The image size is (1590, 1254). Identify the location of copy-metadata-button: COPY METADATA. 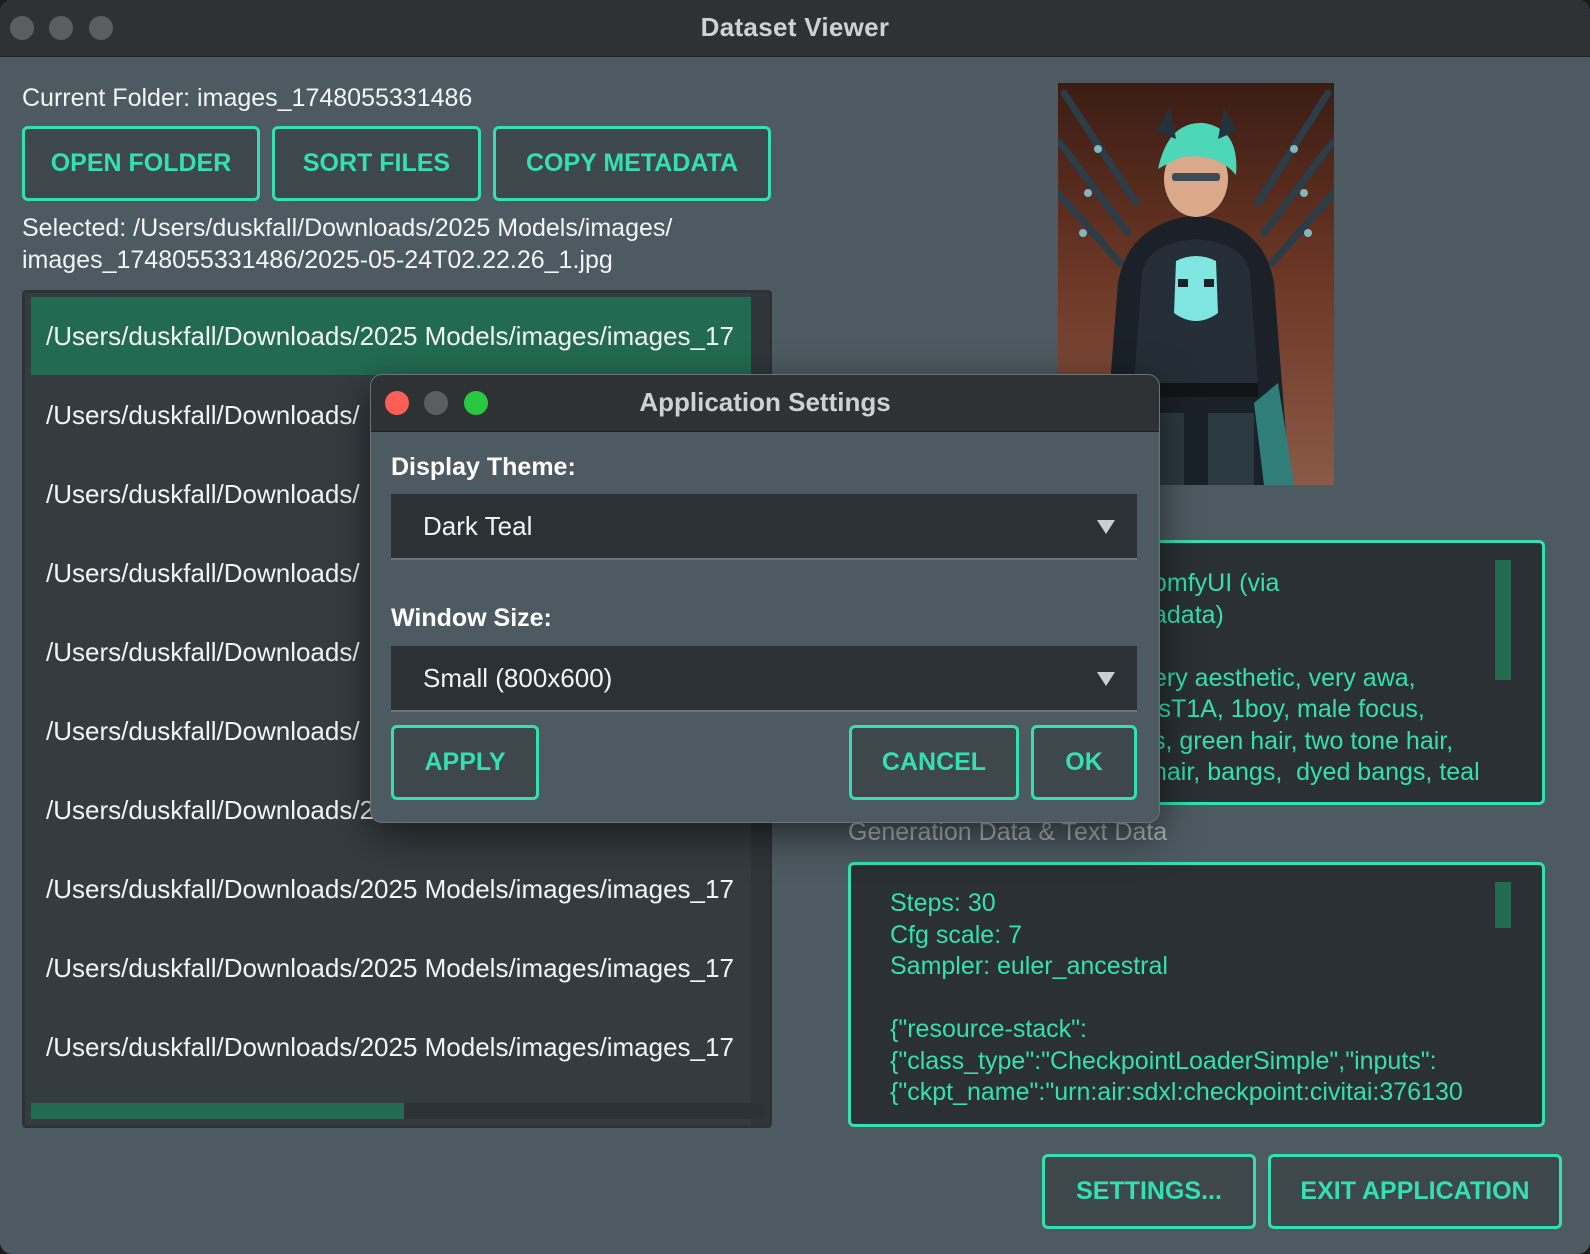
(632, 163).